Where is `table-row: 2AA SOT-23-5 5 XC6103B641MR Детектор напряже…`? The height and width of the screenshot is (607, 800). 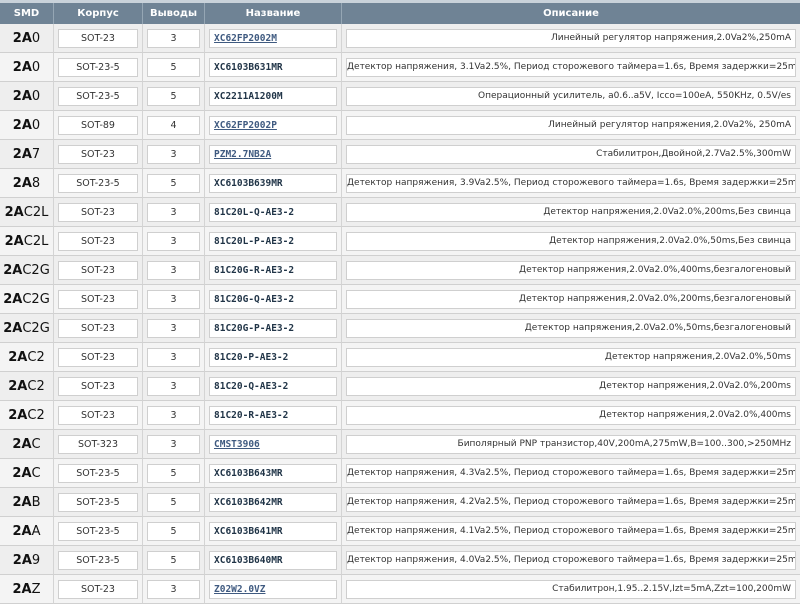 table-row: 2AA SOT-23-5 5 XC6103B641MR Детектор напряже… is located at coordinates (400, 531).